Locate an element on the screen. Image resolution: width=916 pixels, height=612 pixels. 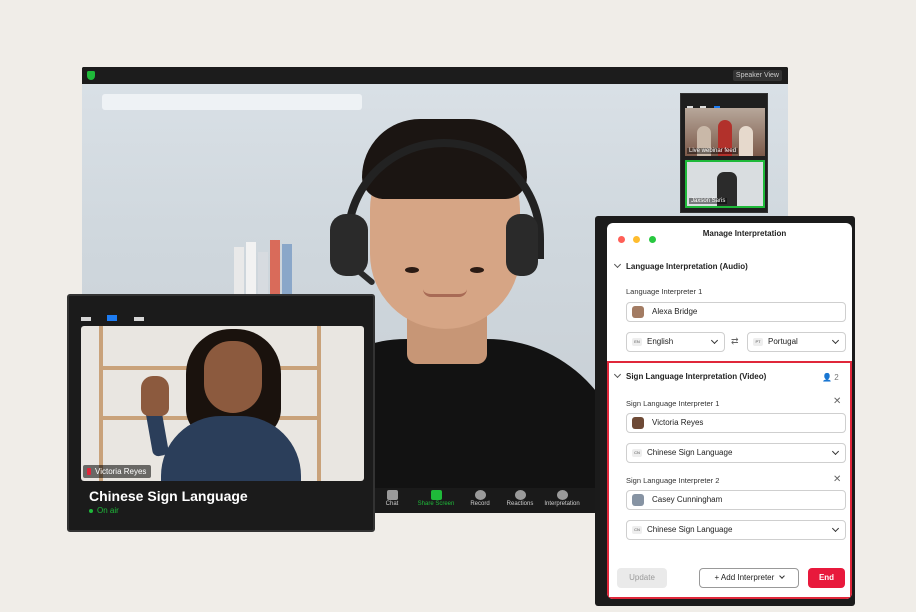
mic-muted-icon is located at coordinates (89, 471).